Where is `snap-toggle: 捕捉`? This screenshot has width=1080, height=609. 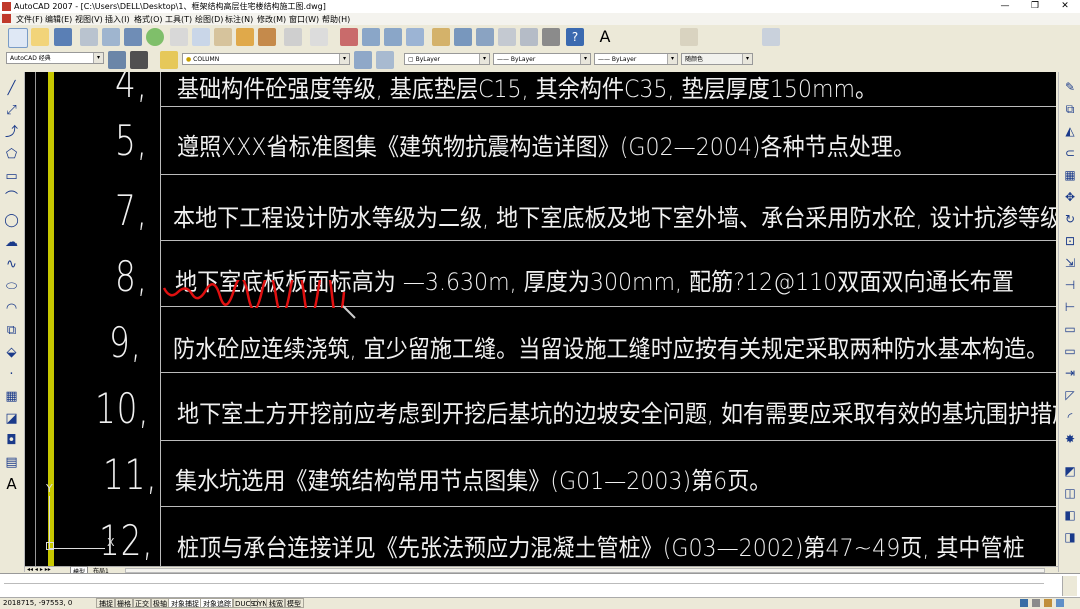
snap-toggle: 捕捉 is located at coordinates (106, 603).